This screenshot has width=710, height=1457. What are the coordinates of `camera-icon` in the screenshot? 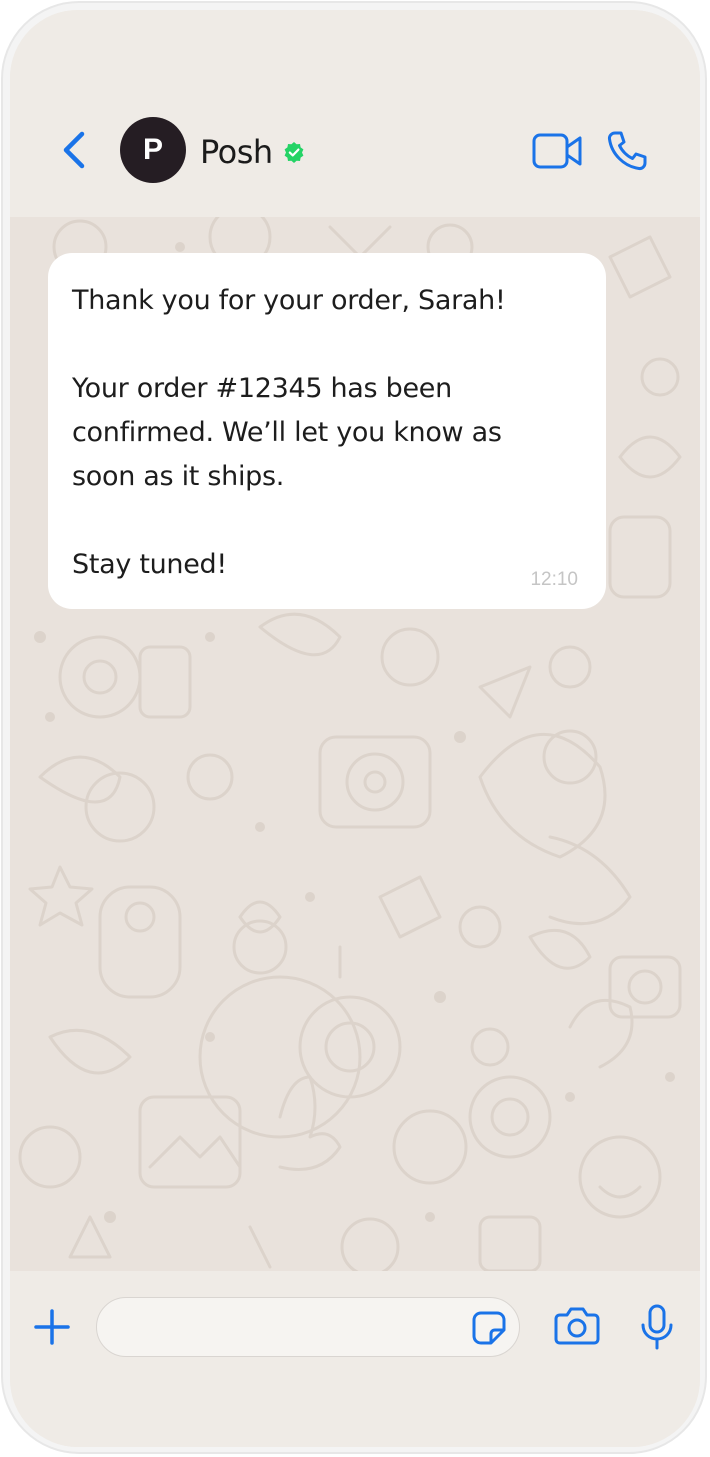 It's located at (577, 1326).